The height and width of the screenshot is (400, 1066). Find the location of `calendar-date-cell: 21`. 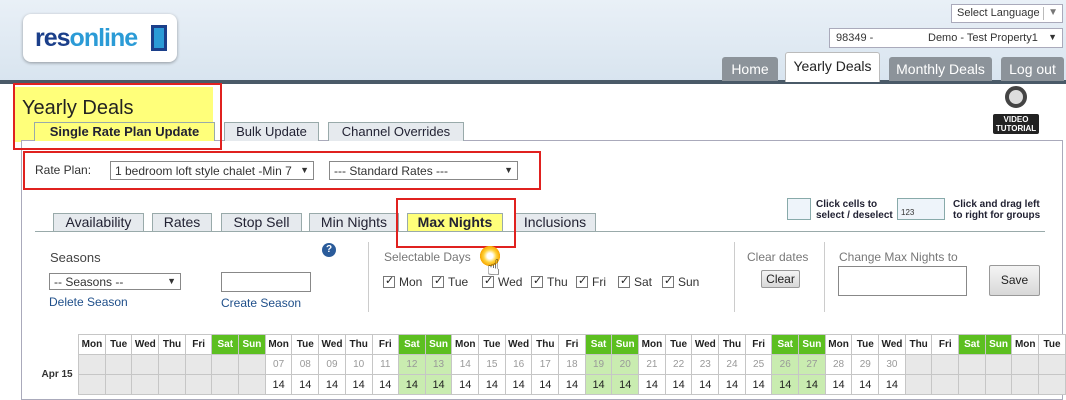

calendar-date-cell: 21 is located at coordinates (652, 364).